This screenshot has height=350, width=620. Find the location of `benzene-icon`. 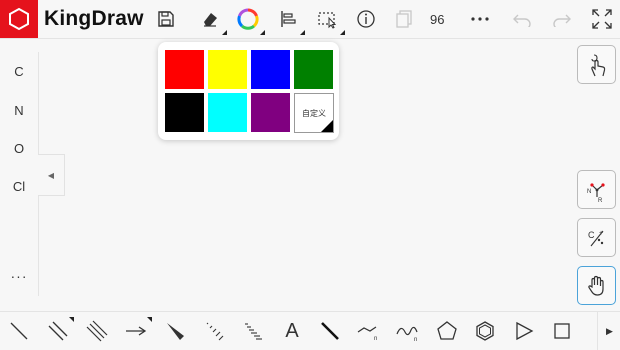

benzene-icon is located at coordinates (485, 331).